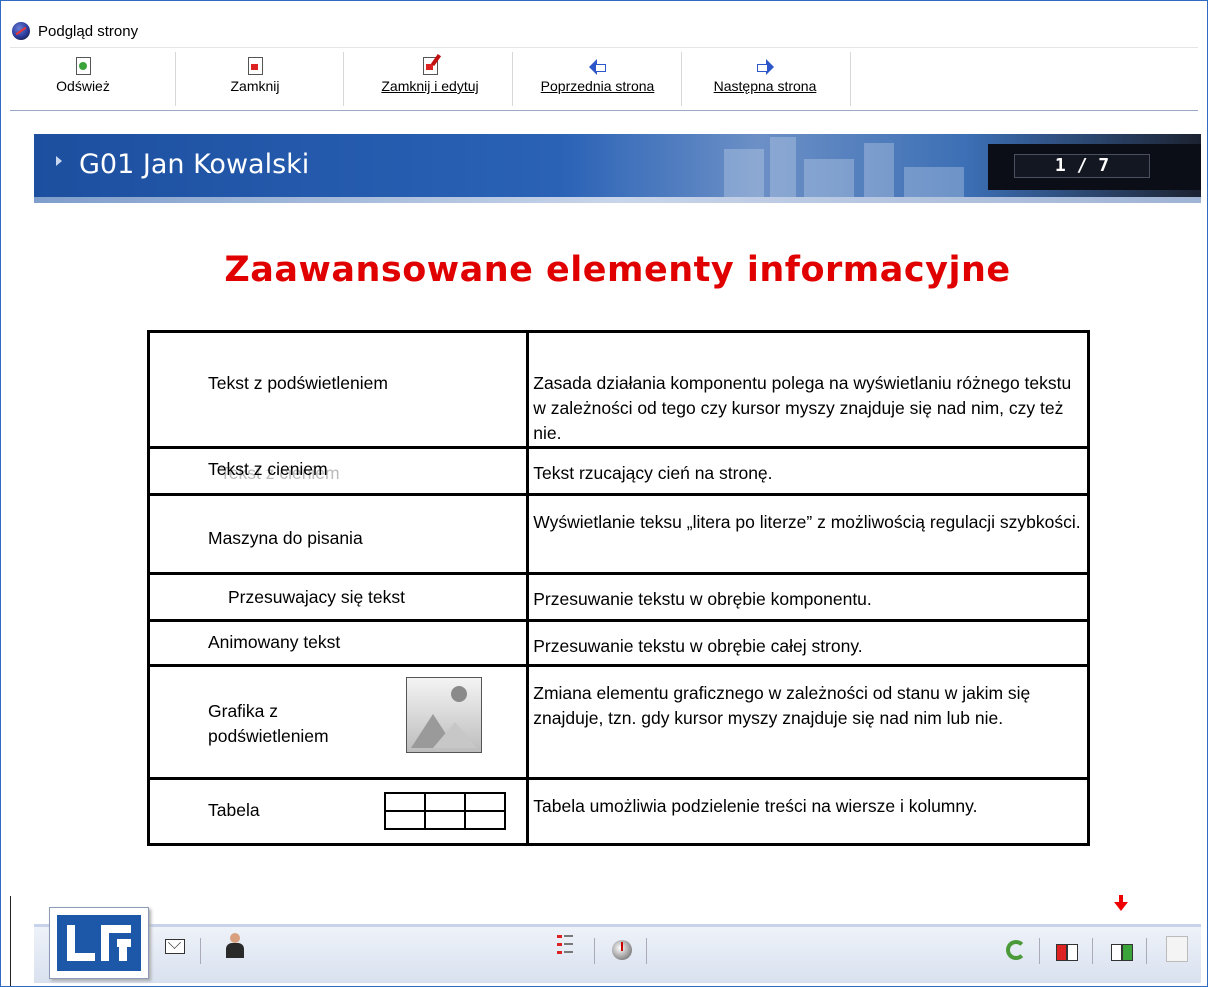  What do you see at coordinates (88, 31) in the screenshot?
I see `window-title: Podgląd strony` at bounding box center [88, 31].